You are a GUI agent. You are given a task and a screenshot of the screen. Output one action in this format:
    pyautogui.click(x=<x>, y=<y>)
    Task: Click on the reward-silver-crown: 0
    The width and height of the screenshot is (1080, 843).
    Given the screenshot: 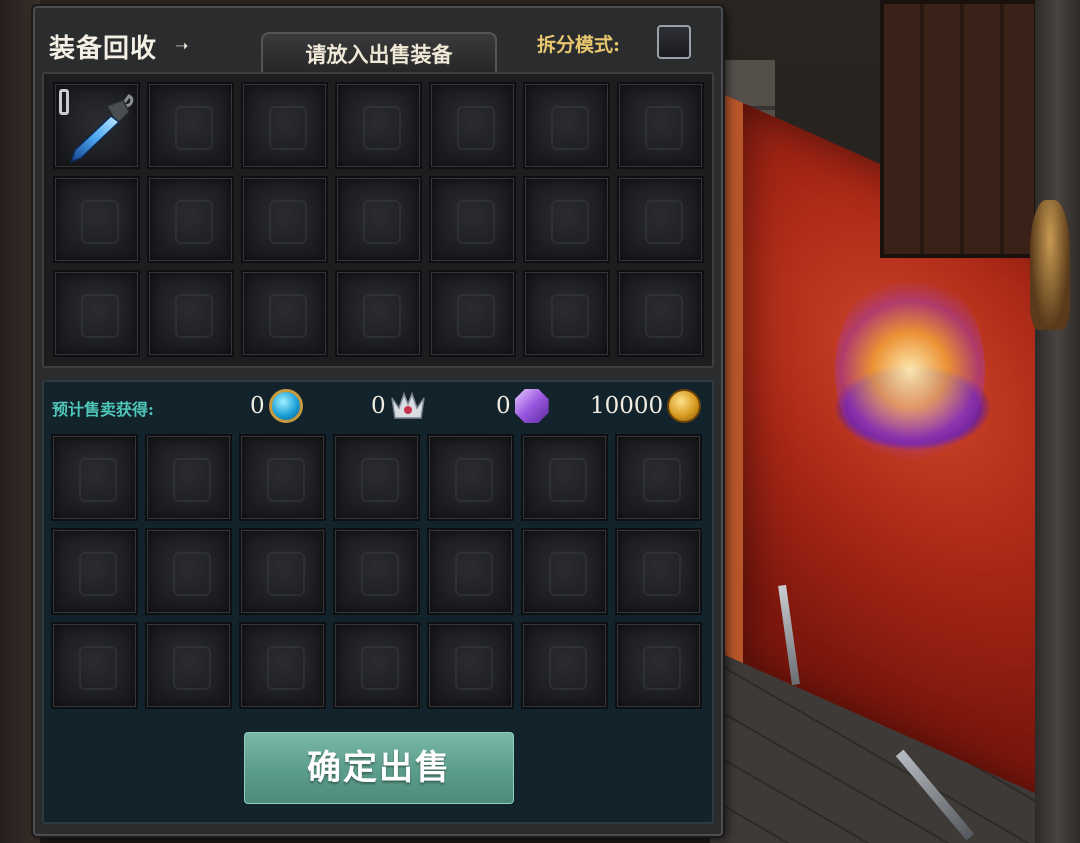 What is the action you would take?
    pyautogui.click(x=398, y=406)
    